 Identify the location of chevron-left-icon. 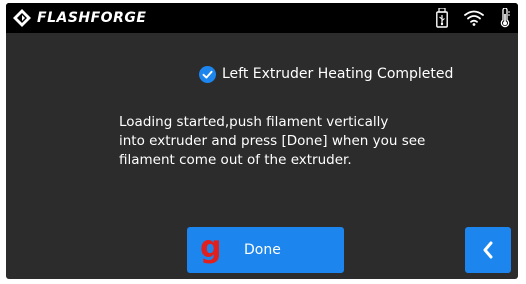
(488, 250).